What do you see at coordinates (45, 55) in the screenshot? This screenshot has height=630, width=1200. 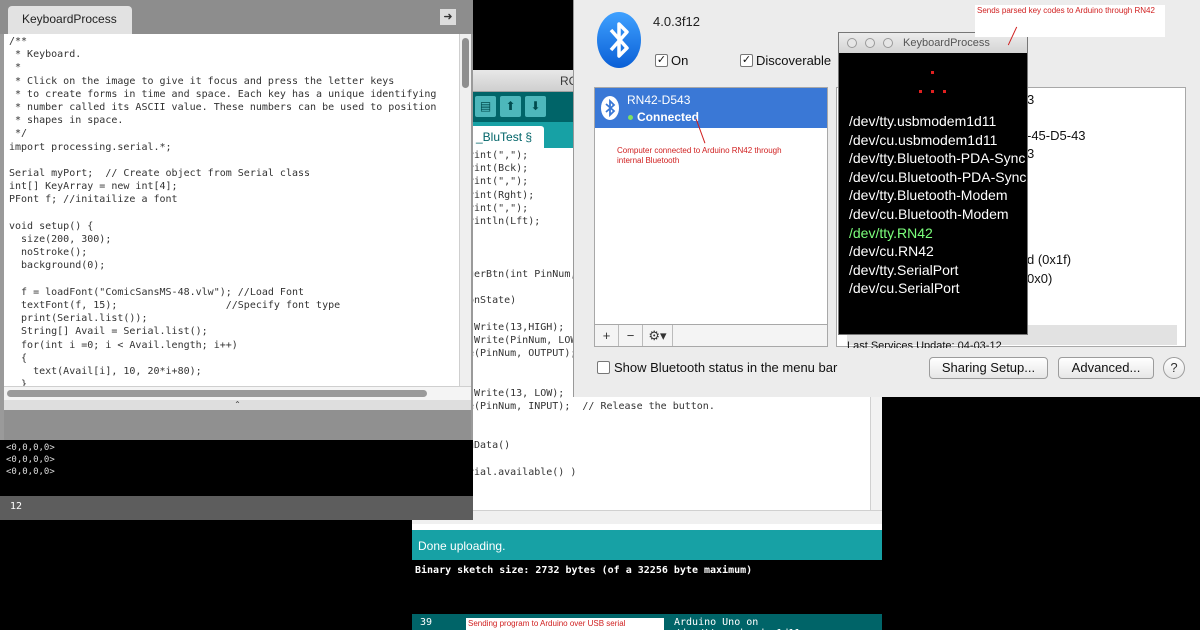 I see `code-line: * Keyboard.` at bounding box center [45, 55].